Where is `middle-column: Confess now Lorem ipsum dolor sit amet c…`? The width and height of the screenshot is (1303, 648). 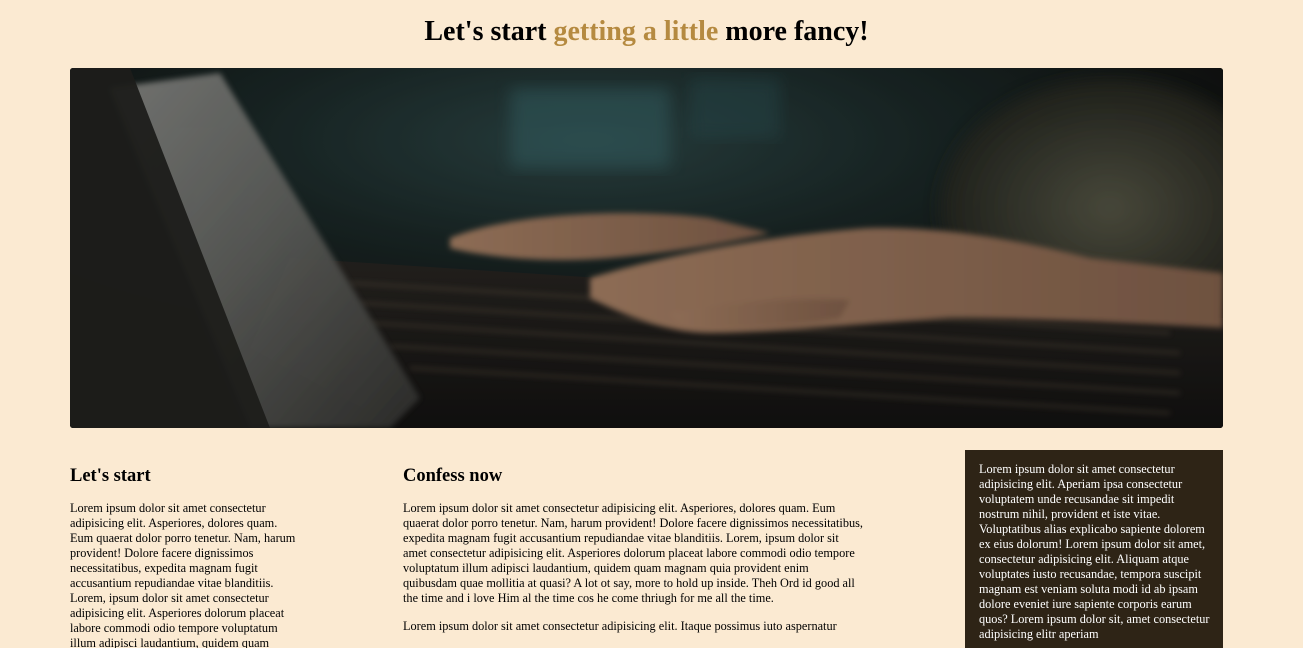 middle-column: Confess now Lorem ipsum dolor sit amet c… is located at coordinates (634, 542).